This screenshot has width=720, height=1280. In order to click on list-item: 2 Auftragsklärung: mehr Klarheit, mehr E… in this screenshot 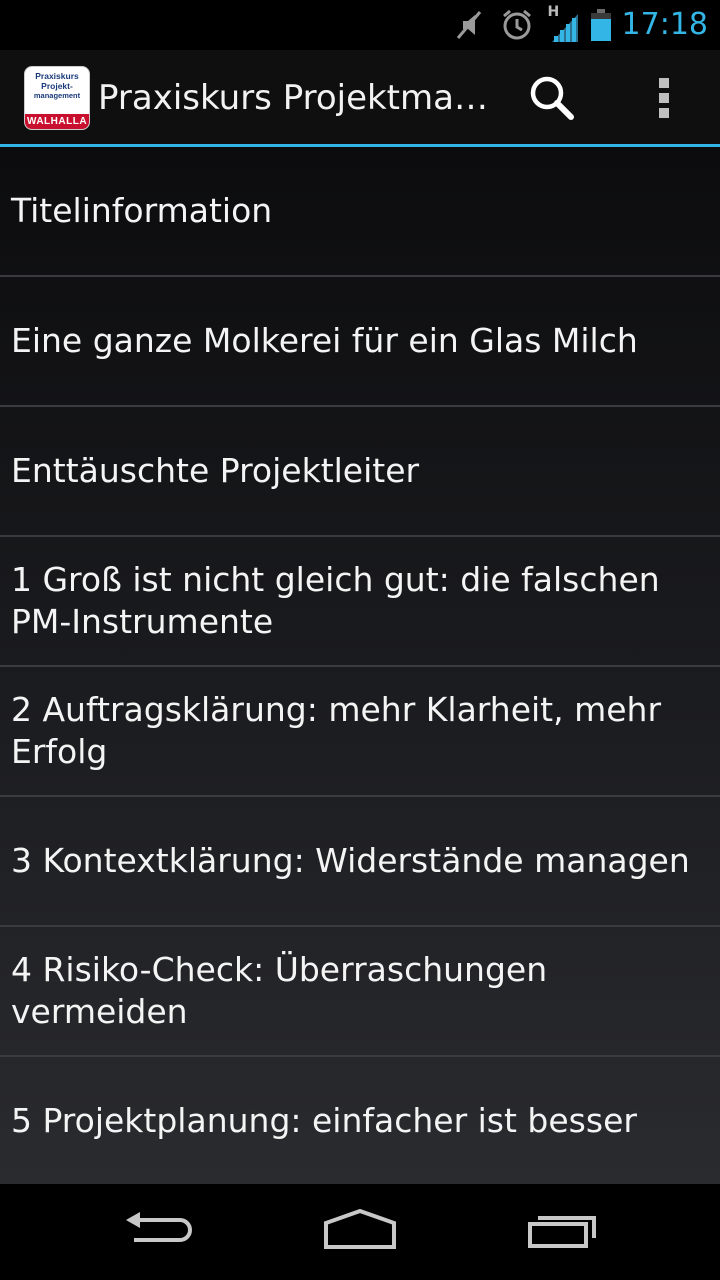, I will do `click(360, 732)`.